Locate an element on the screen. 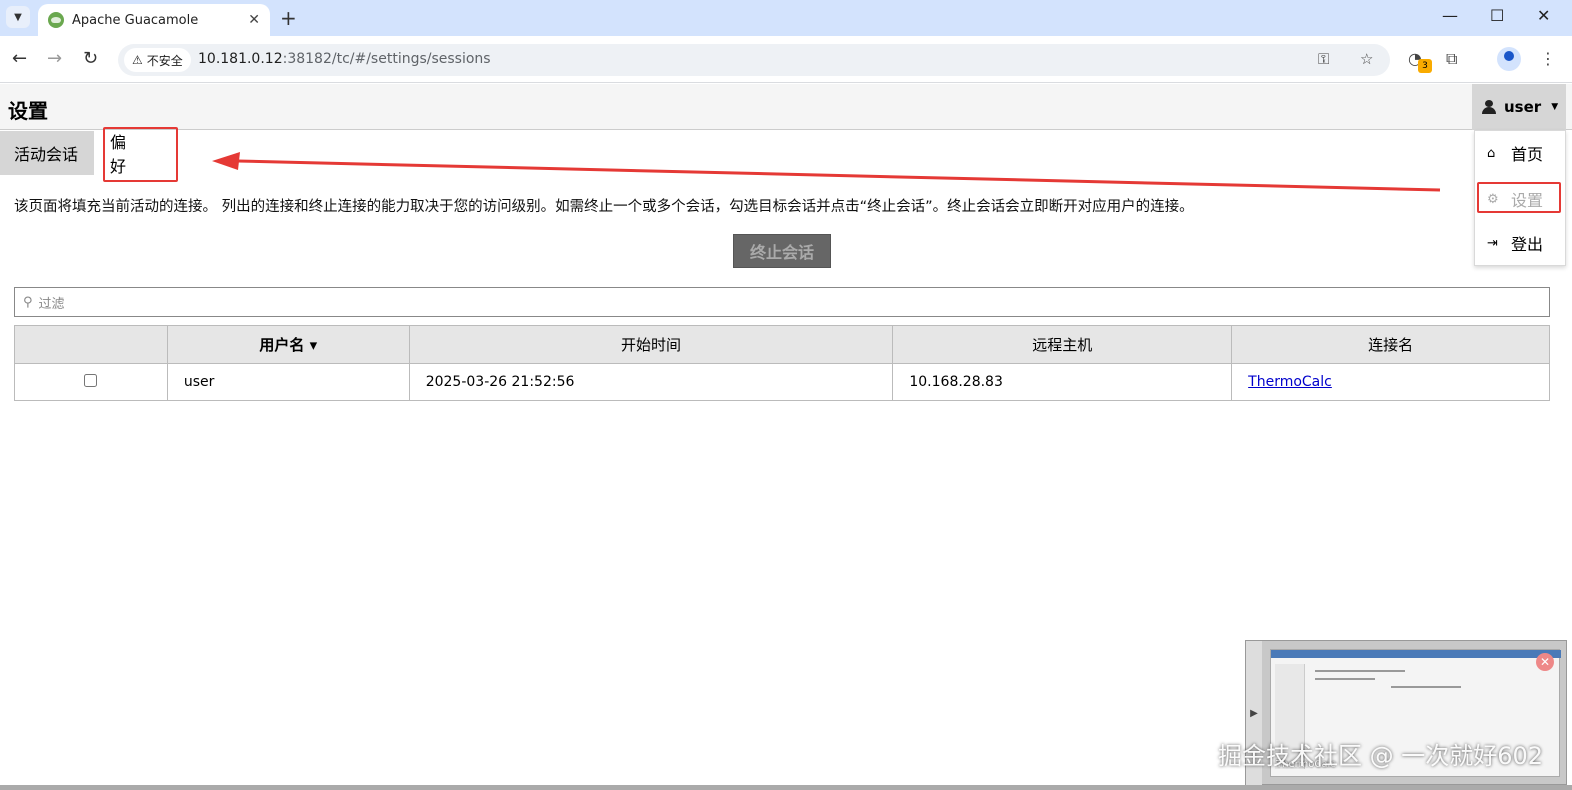 Image resolution: width=1572 pixels, height=790 pixels. window-close-icon: ✕ is located at coordinates (1543, 15).